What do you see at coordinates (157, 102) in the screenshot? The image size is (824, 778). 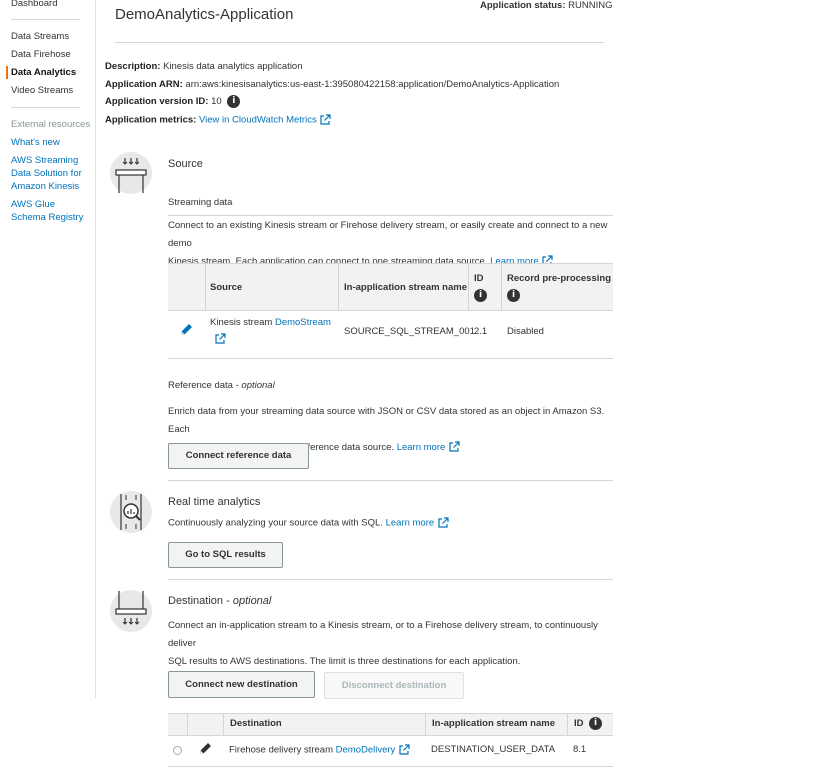 I see `version-label: Application version ID:` at bounding box center [157, 102].